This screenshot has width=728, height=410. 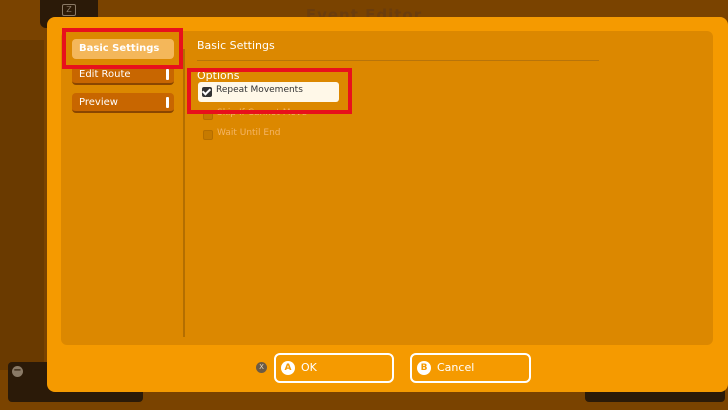 I want to click on cancel-button-label: Cancel, so click(x=456, y=367).